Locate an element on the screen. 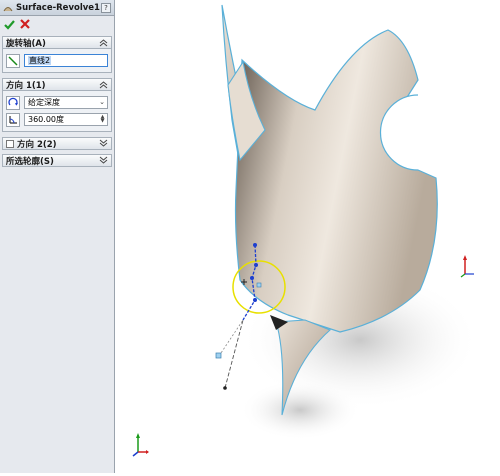 The width and height of the screenshot is (500, 476). direction2-section-header: 方向 2(2) is located at coordinates (57, 143).